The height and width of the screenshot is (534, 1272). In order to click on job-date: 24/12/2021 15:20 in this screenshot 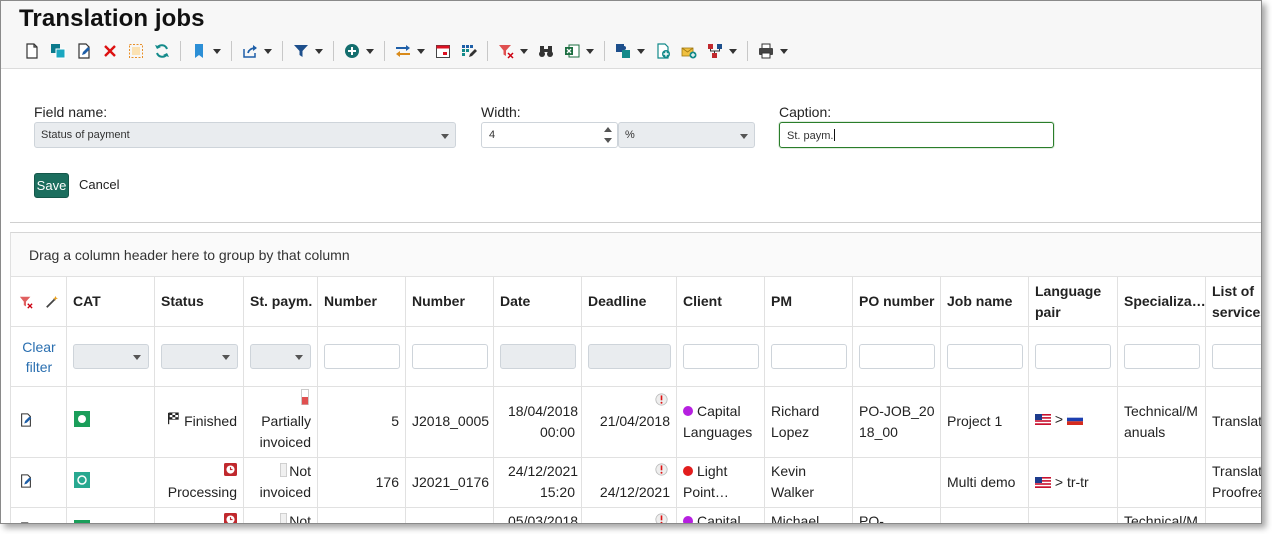, I will do `click(543, 481)`.